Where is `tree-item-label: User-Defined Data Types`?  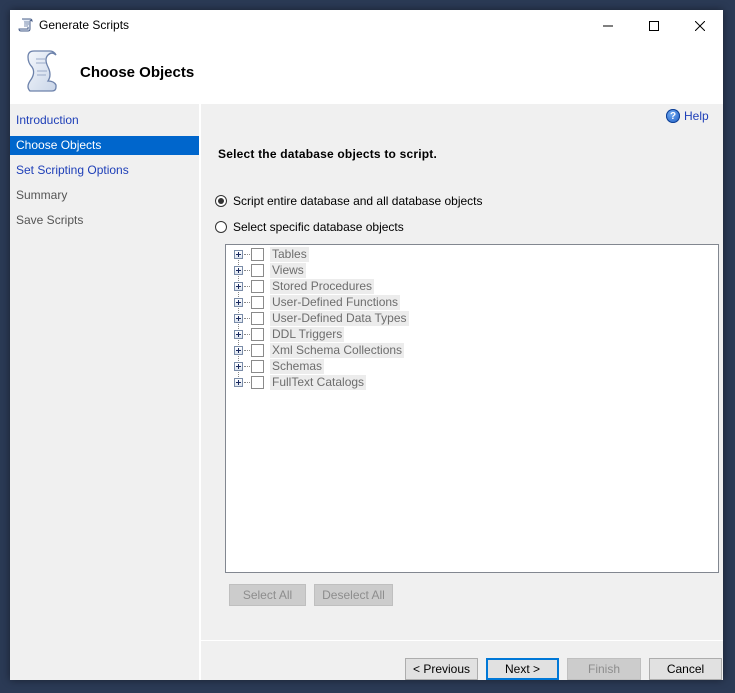 tree-item-label: User-Defined Data Types is located at coordinates (339, 318).